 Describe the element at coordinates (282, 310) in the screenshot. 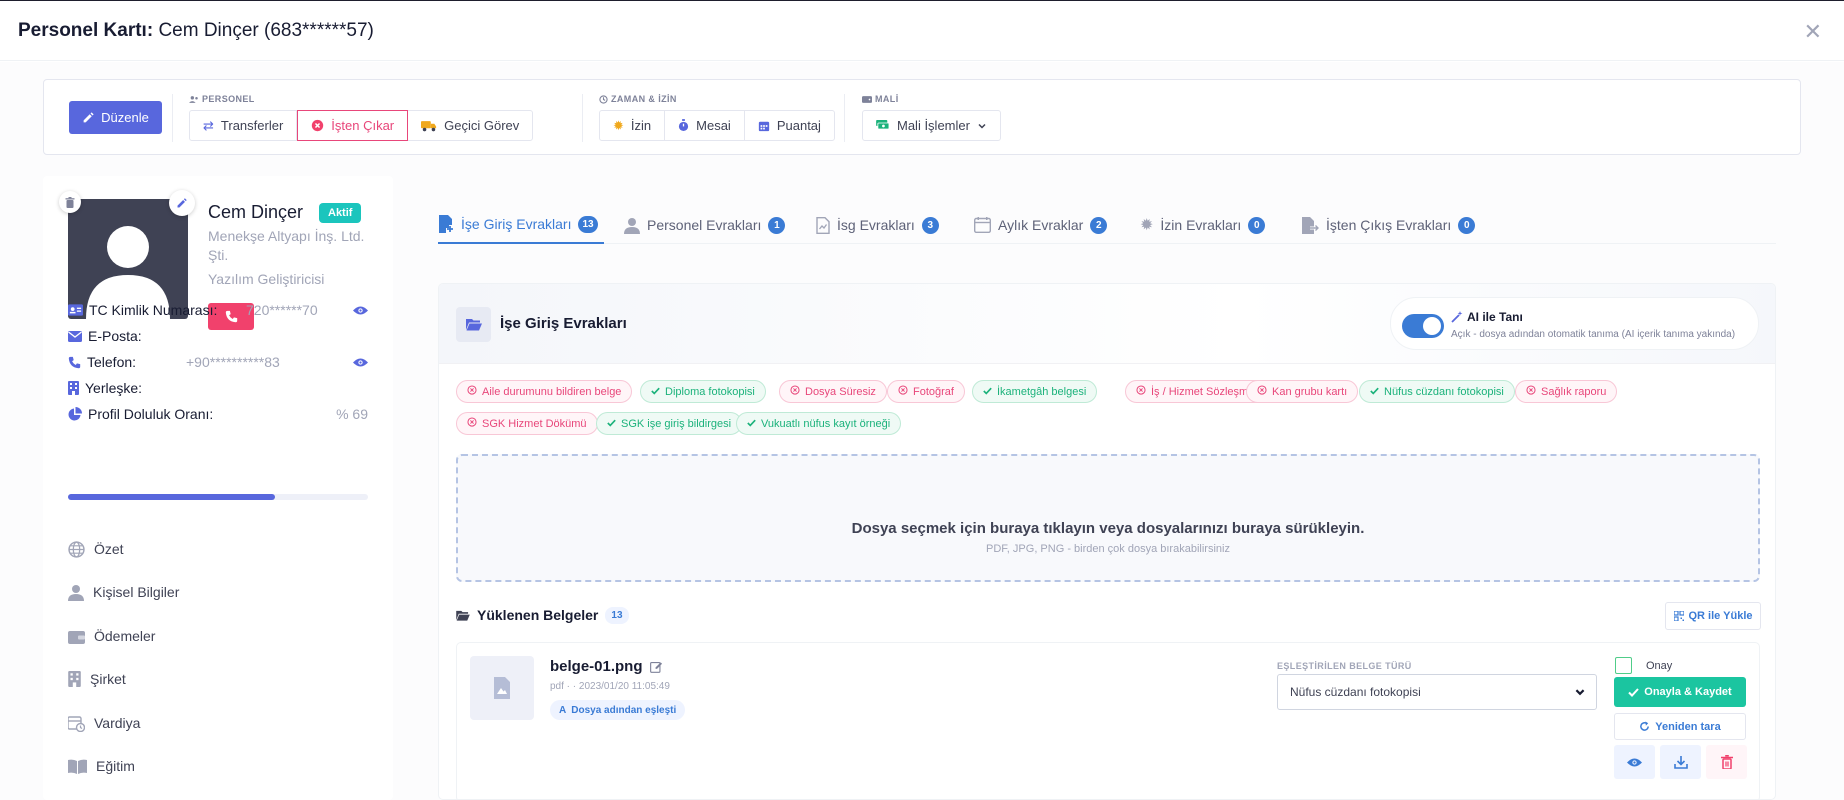

I see `tc-value: 720******70` at that location.